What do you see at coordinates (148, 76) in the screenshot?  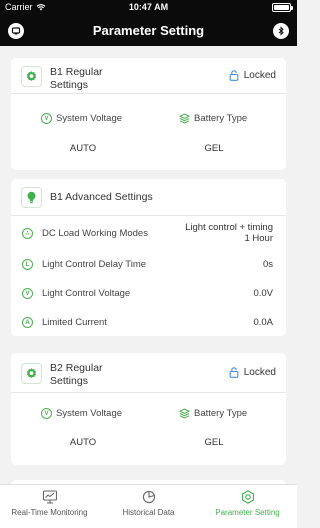 I see `b1-regular-header: B1 Regular Settings Locked` at bounding box center [148, 76].